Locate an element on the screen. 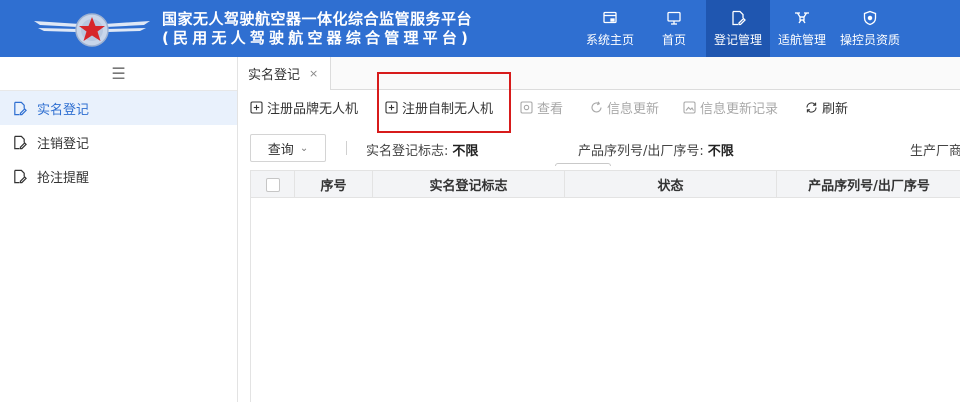 The width and height of the screenshot is (960, 402). register-brand-drone-button: 注册品牌无人机 is located at coordinates (304, 107).